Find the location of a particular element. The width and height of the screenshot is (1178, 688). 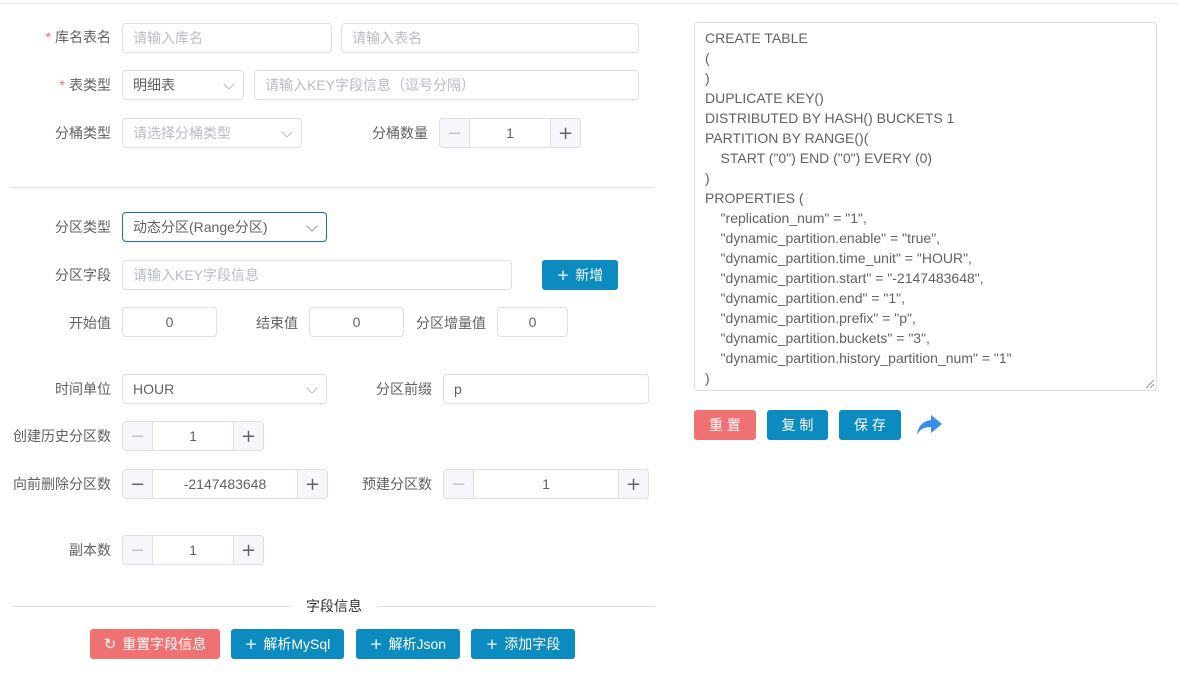

bucket-type-placeholder: 请选择分桶类型 is located at coordinates (182, 133).